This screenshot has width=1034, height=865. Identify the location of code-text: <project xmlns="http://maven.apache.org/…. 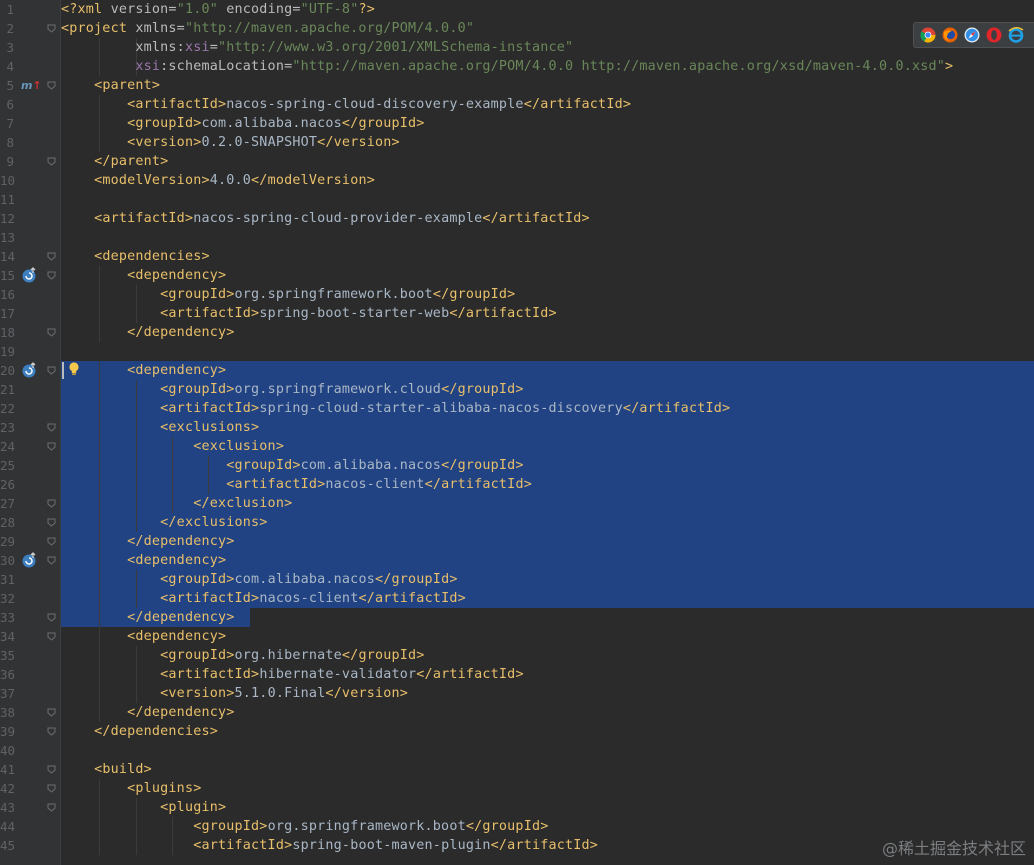
(267, 28).